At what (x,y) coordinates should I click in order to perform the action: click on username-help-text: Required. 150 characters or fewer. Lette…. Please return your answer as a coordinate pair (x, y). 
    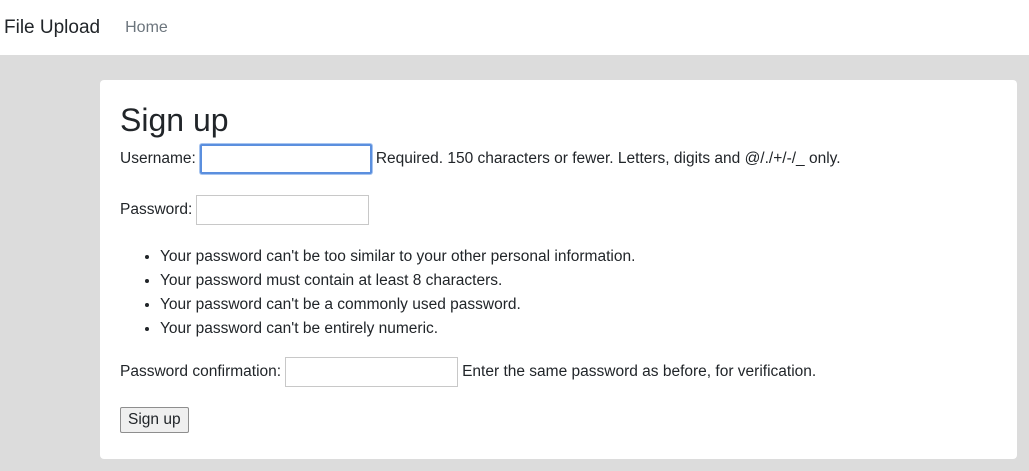
    Looking at the image, I should click on (608, 158).